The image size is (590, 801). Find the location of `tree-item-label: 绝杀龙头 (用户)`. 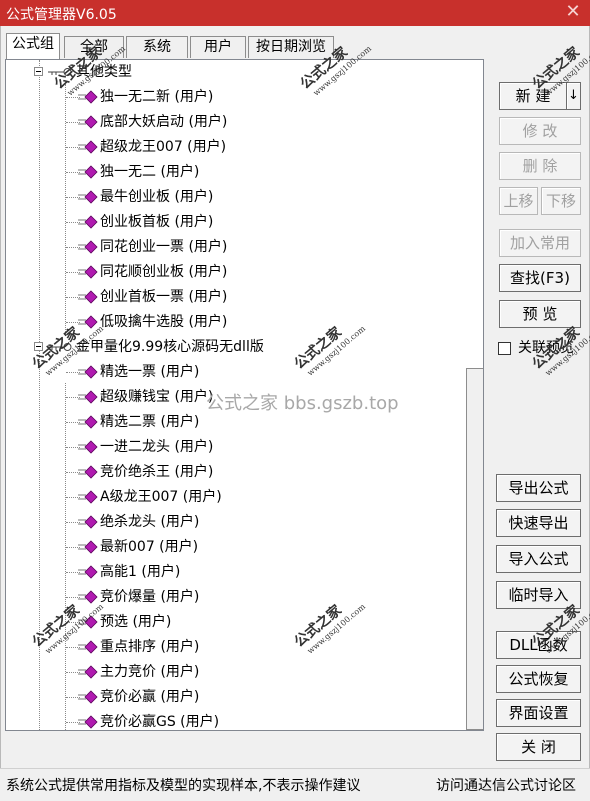

tree-item-label: 绝杀龙头 (用户) is located at coordinates (150, 522).